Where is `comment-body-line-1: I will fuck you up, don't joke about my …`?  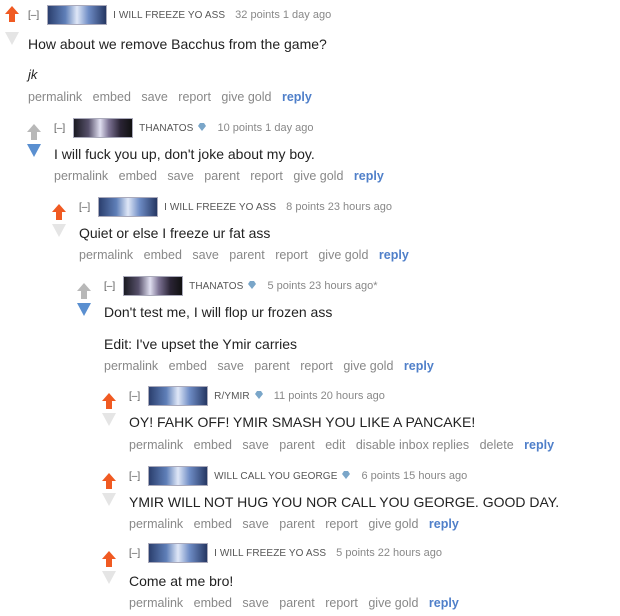
comment-body-line-1: I will fuck you up, don't joke about my … is located at coordinates (184, 154).